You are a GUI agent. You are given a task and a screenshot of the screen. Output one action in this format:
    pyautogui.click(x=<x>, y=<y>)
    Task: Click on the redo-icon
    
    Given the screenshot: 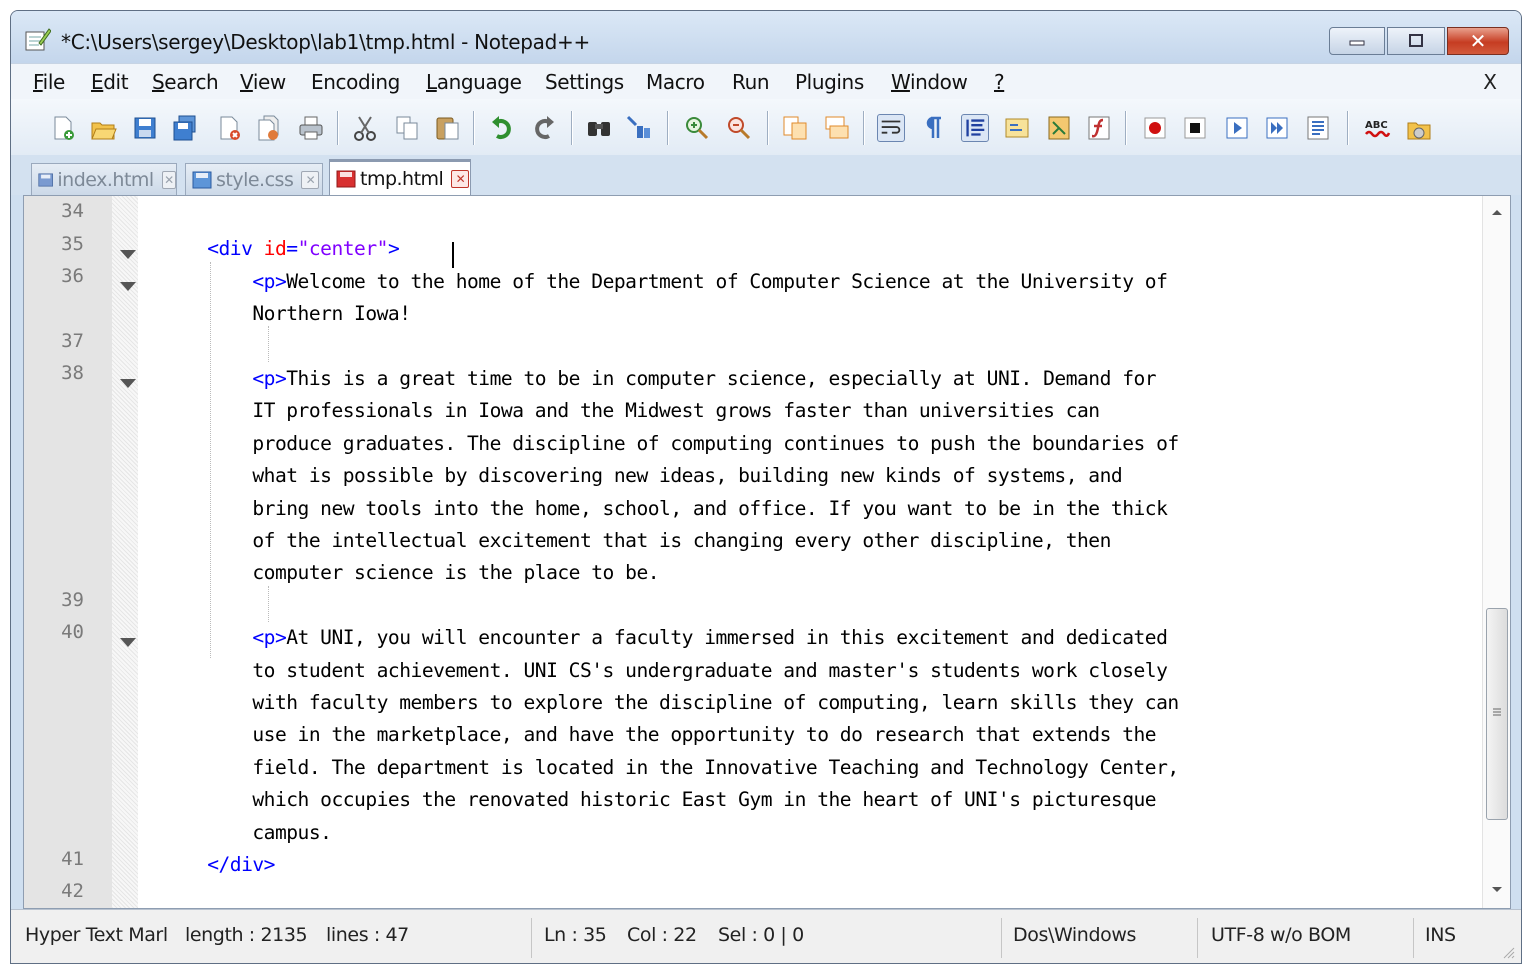 What is the action you would take?
    pyautogui.click(x=543, y=128)
    